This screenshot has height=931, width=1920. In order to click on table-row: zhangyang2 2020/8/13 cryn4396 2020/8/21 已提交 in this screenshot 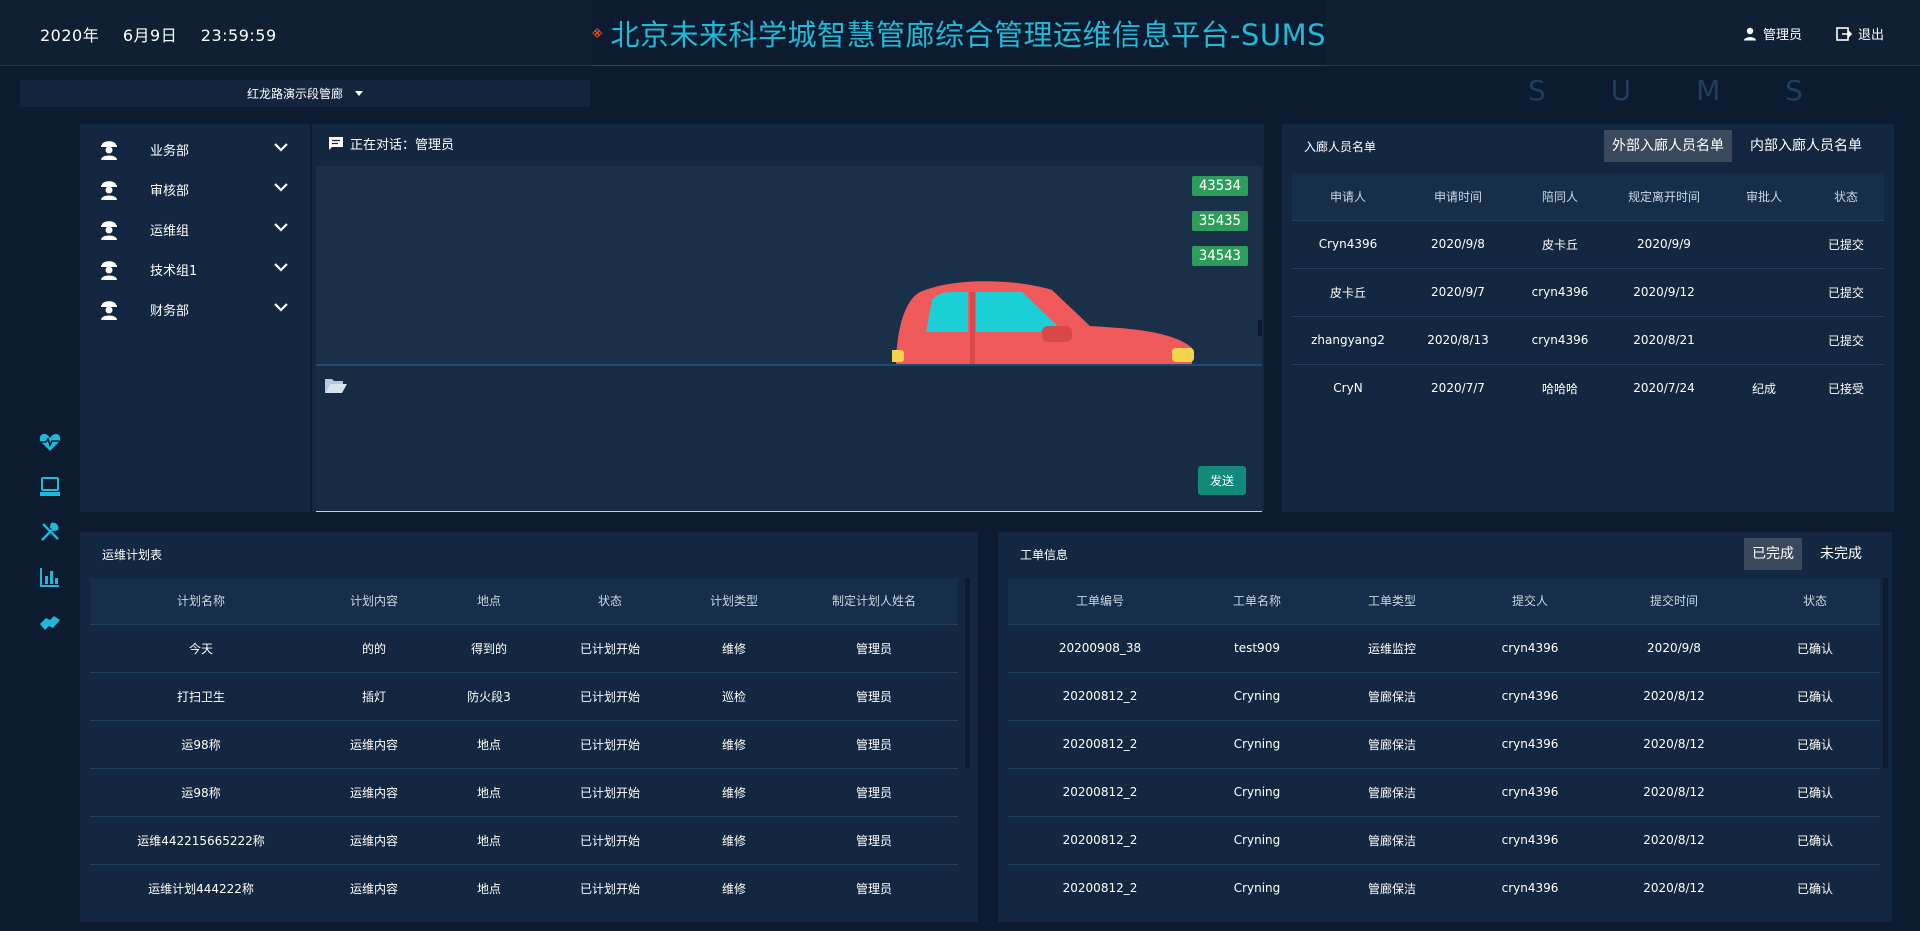, I will do `click(1588, 339)`.